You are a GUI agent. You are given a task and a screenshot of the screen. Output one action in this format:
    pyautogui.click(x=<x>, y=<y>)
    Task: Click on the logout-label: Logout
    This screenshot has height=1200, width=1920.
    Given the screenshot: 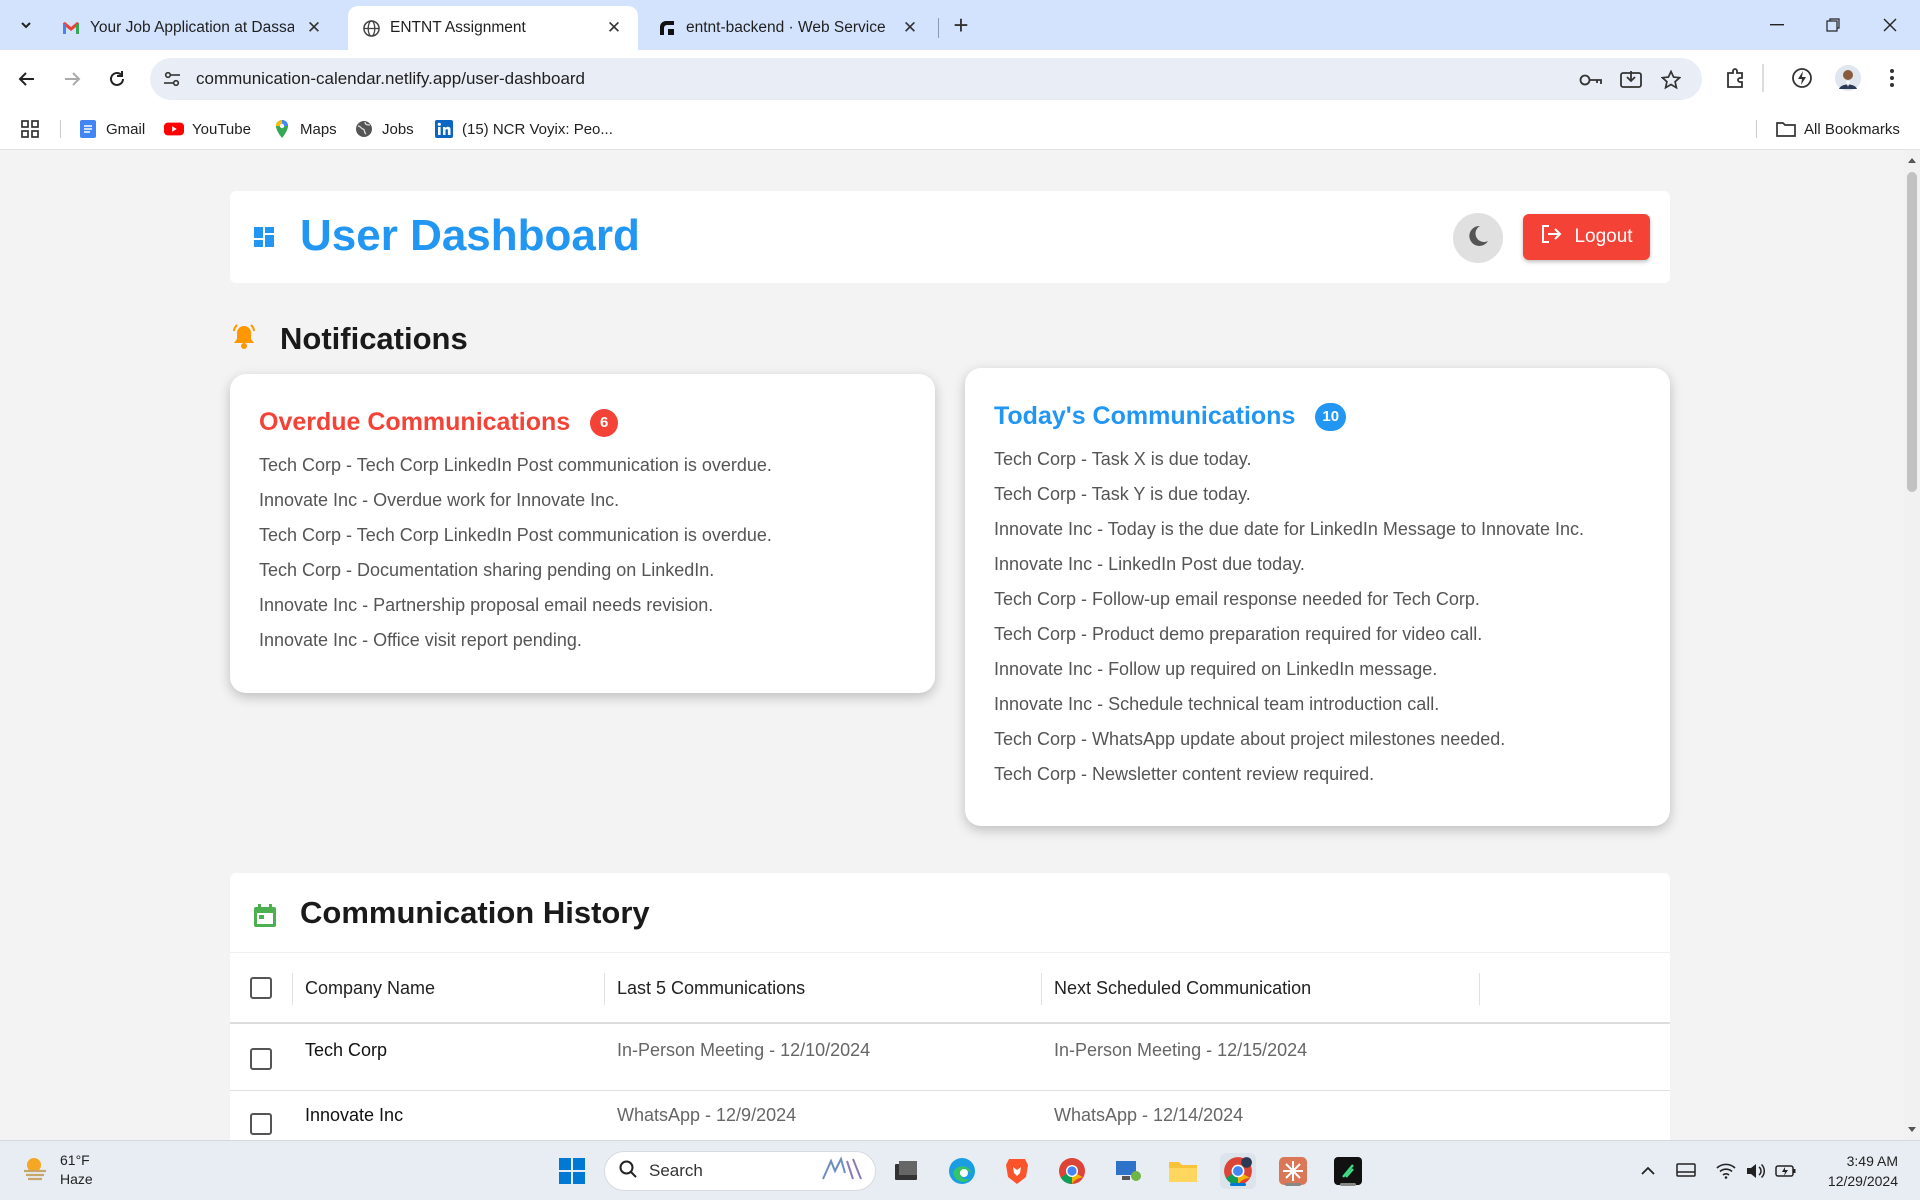 What is the action you would take?
    pyautogui.click(x=1603, y=236)
    